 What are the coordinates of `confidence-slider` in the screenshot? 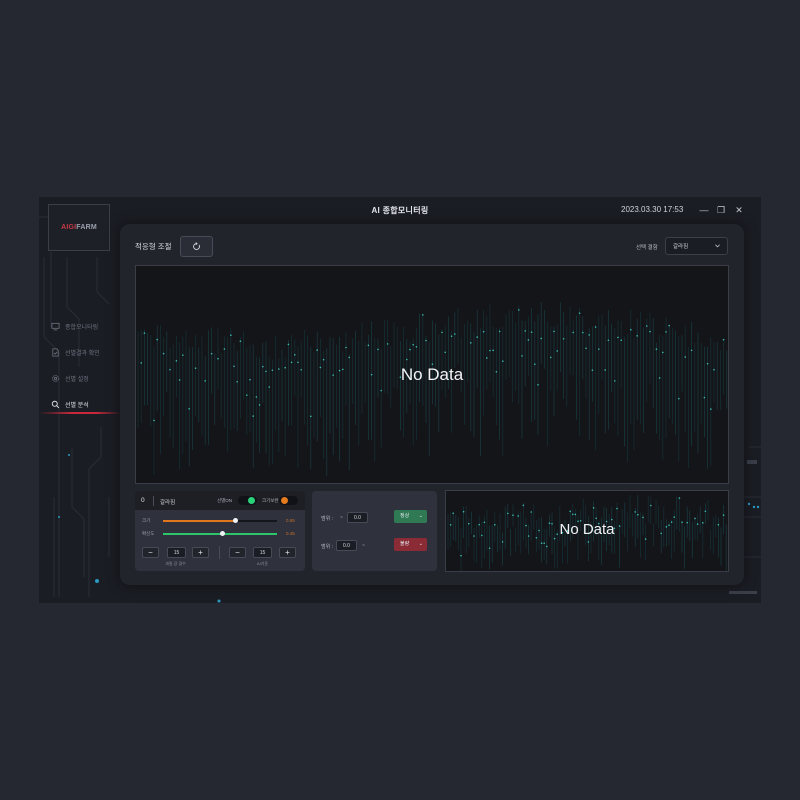 It's located at (220, 533).